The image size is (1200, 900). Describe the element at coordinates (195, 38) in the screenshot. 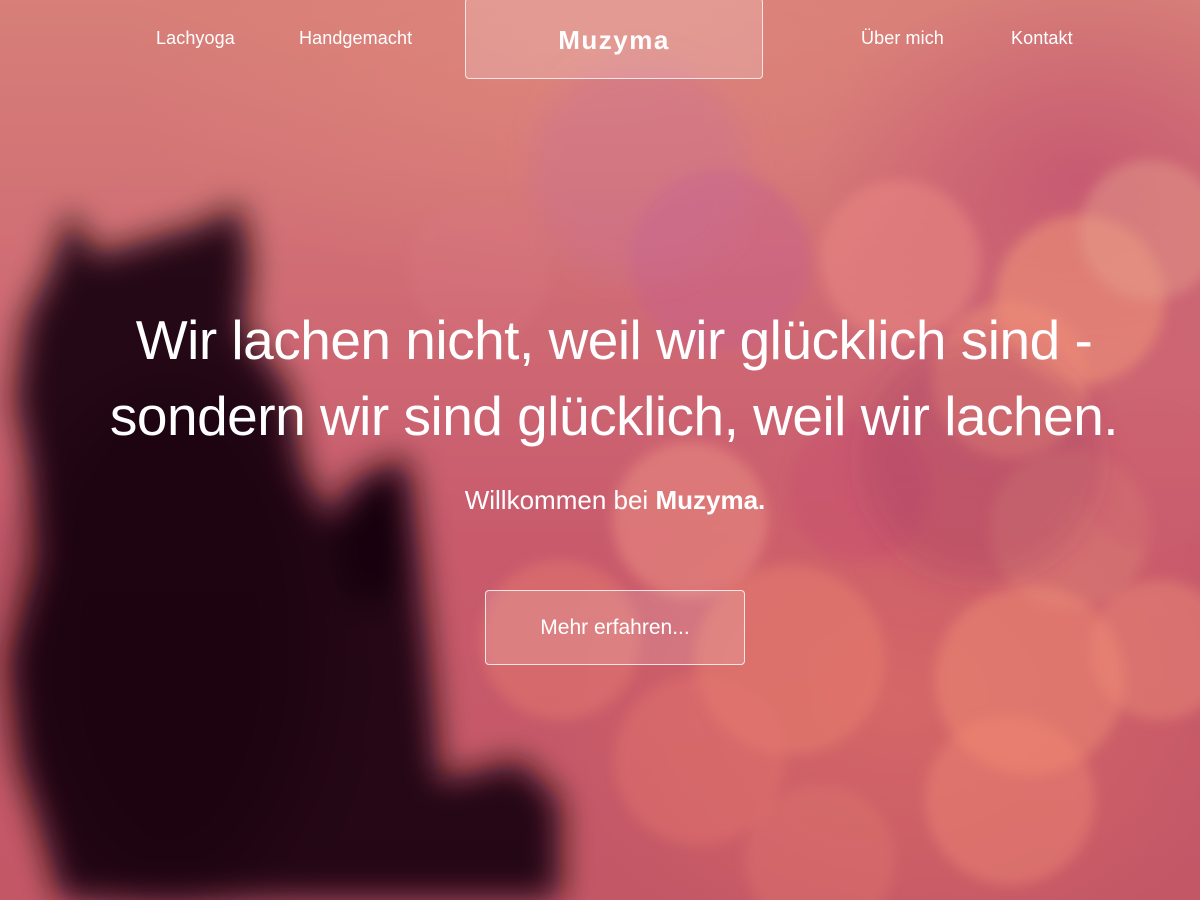

I see `nav-link-lachyoga: Lachyoga` at that location.